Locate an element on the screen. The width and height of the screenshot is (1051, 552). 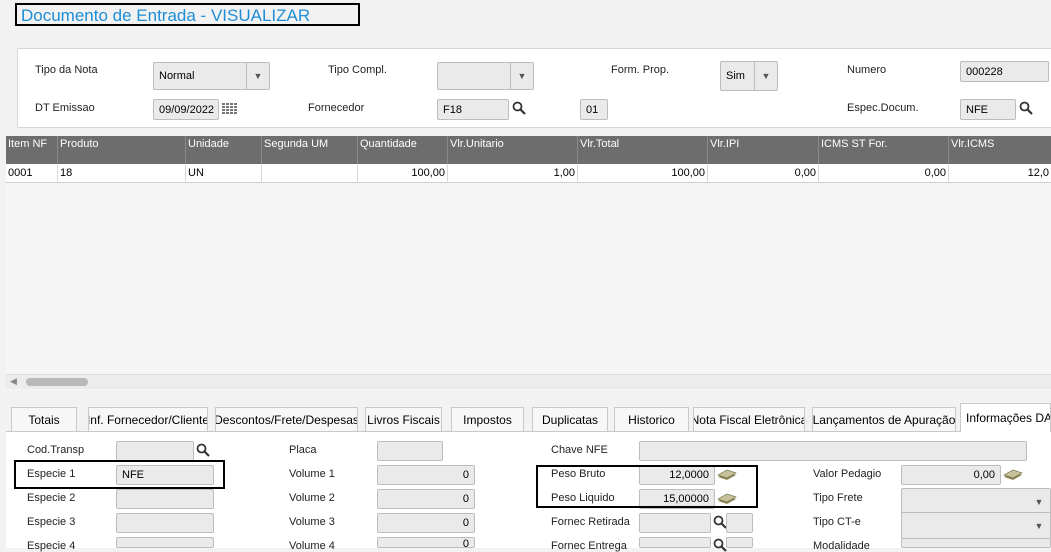
especie3-label: Especie 3 is located at coordinates (51, 522).